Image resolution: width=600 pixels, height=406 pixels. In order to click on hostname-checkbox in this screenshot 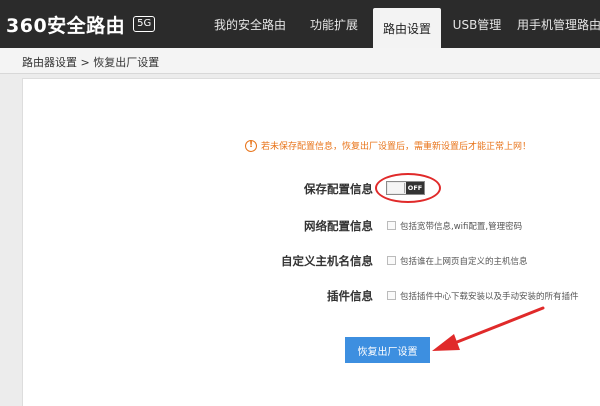, I will do `click(391, 260)`.